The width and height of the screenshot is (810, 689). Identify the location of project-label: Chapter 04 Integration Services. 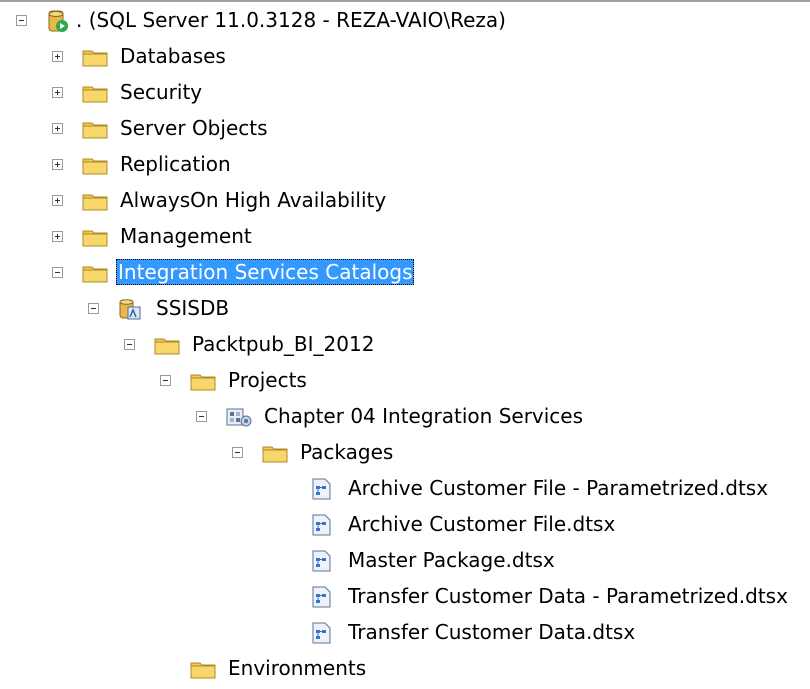
(423, 416).